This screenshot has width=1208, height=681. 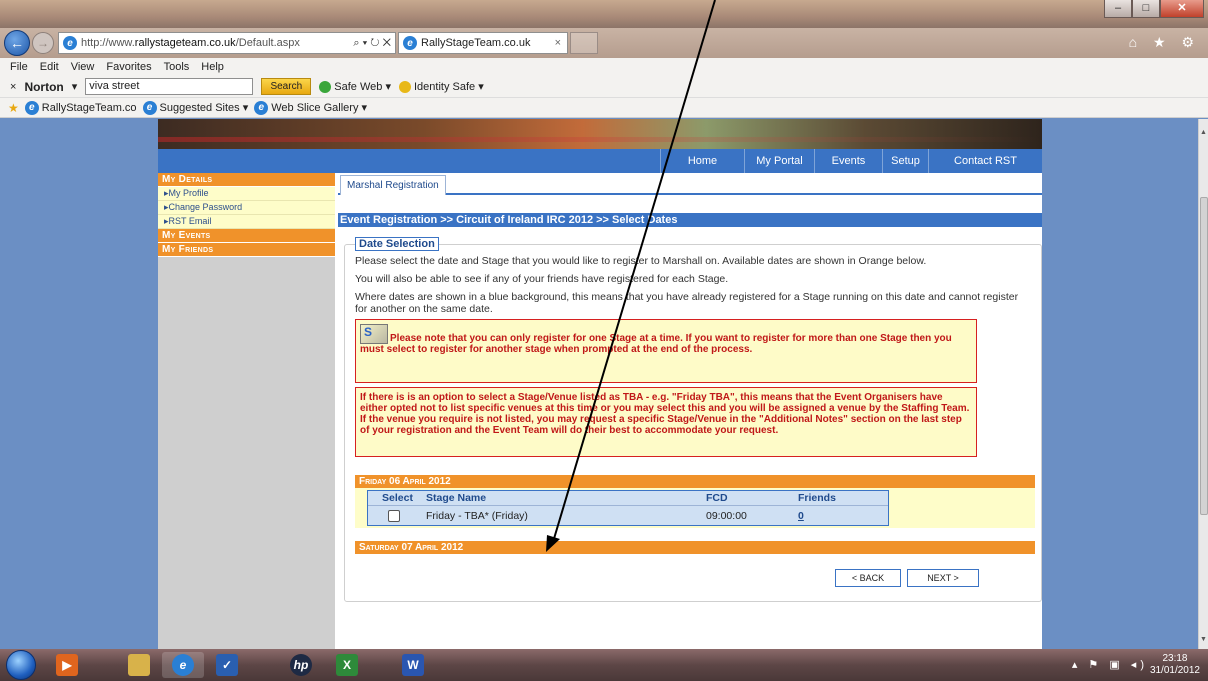 I want to click on safe-web-icon, so click(x=325, y=86).